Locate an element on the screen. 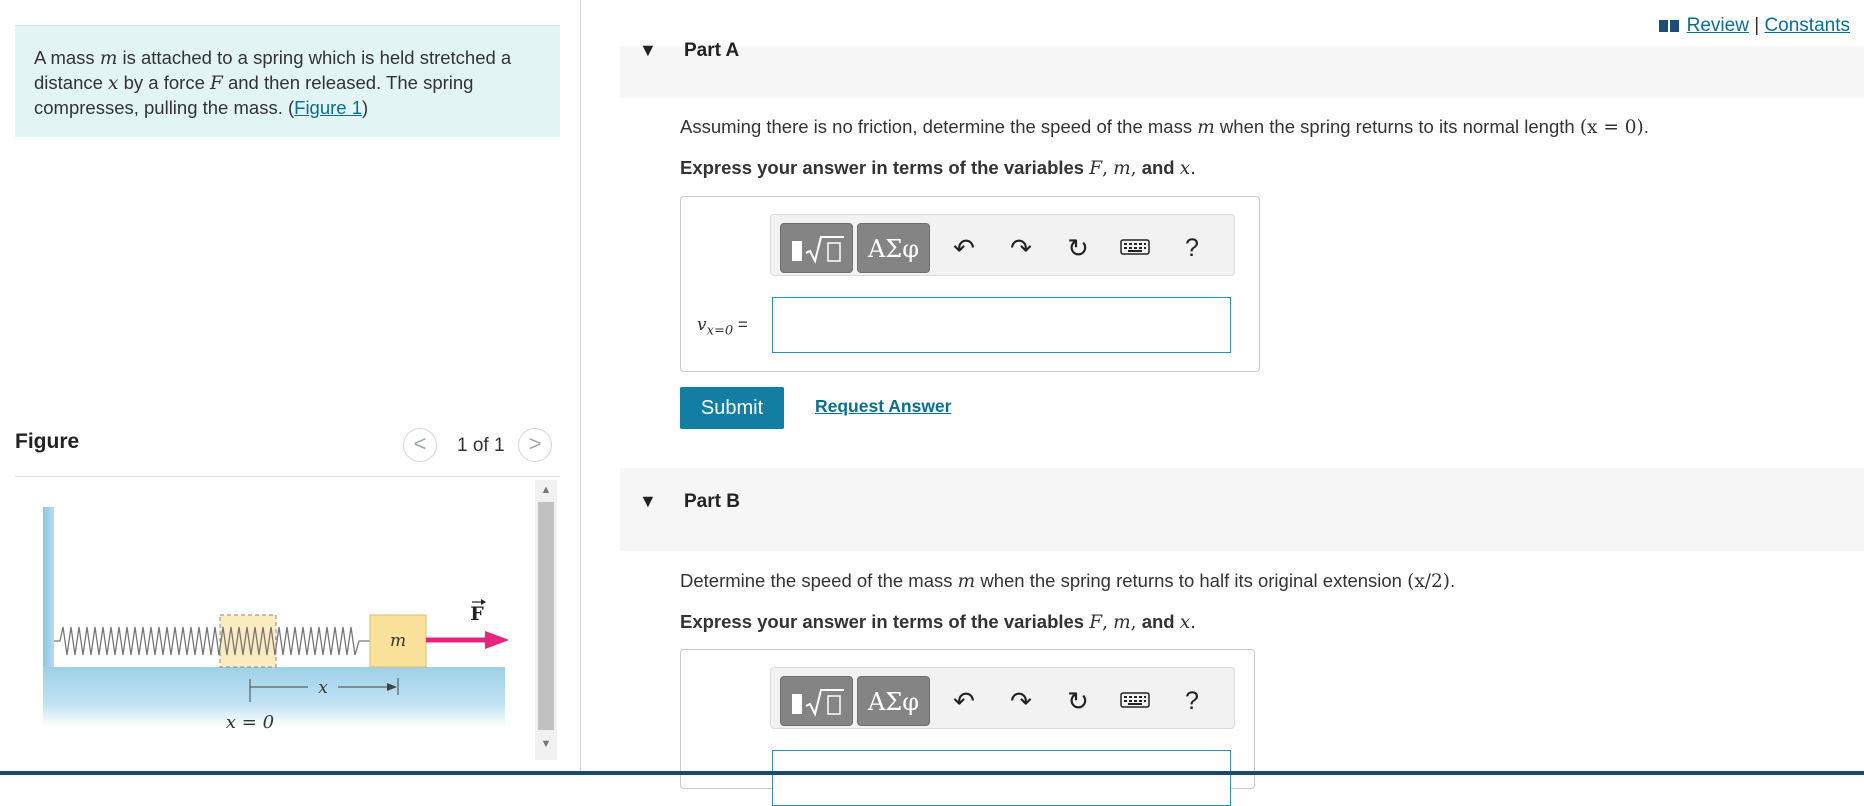  math-condition: (x/2) is located at coordinates (1428, 581).